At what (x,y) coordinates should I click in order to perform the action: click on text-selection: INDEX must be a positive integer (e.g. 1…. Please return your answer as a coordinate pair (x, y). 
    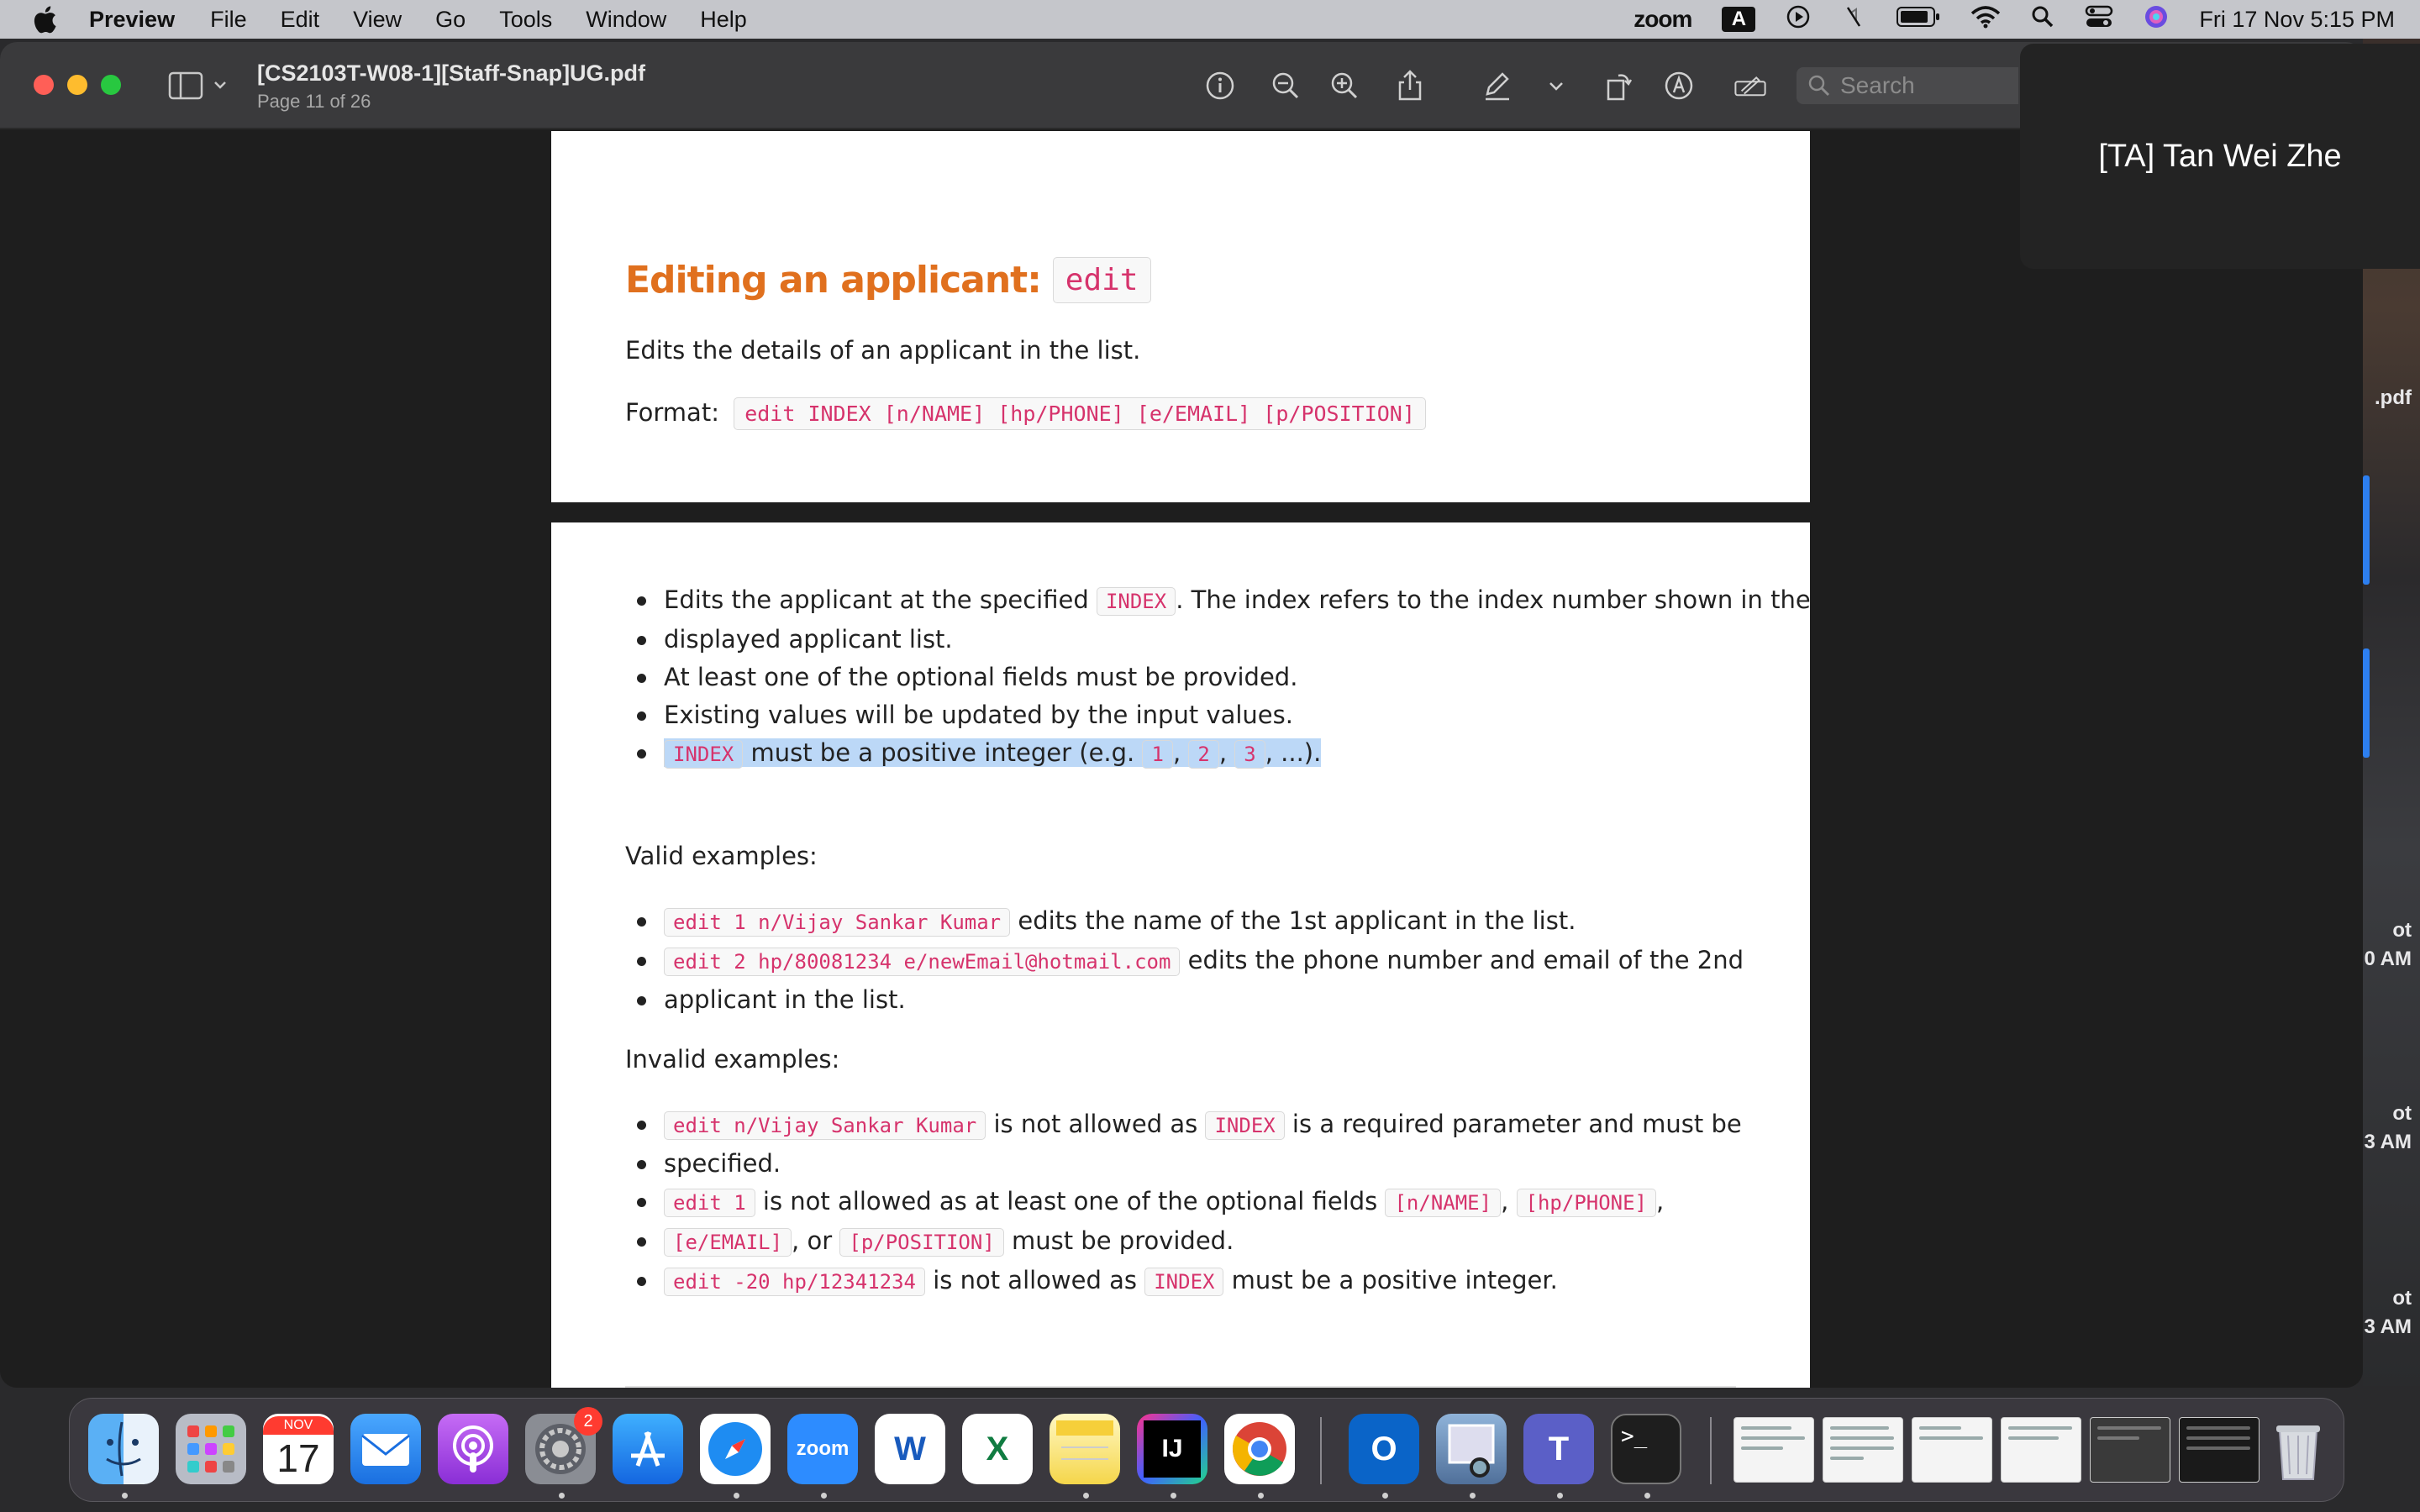
    Looking at the image, I should click on (993, 753).